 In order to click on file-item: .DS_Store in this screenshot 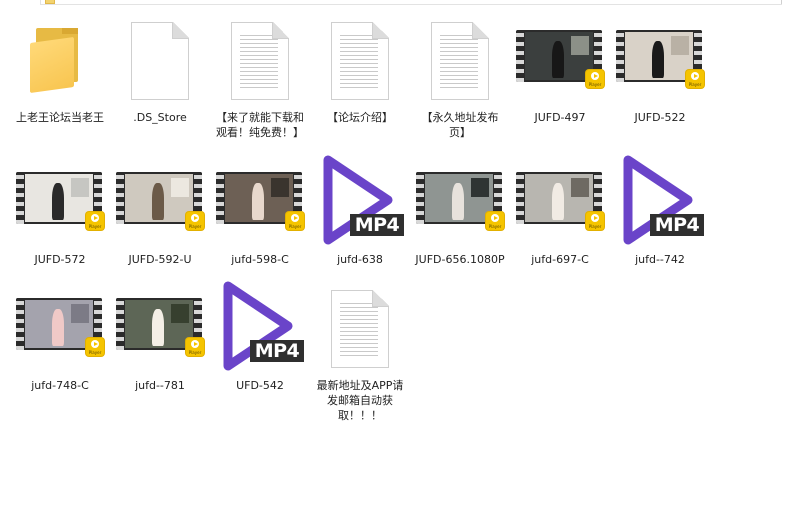, I will do `click(160, 73)`.